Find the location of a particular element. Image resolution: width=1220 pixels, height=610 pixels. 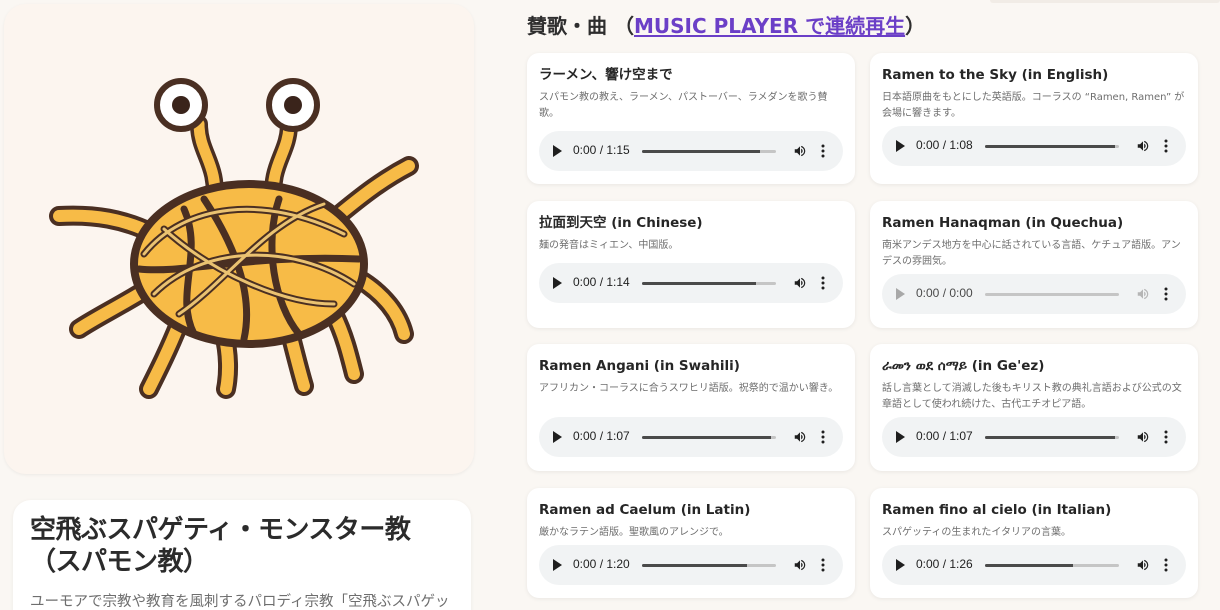

song-title: Ramen to the Sky (in English) is located at coordinates (995, 75).